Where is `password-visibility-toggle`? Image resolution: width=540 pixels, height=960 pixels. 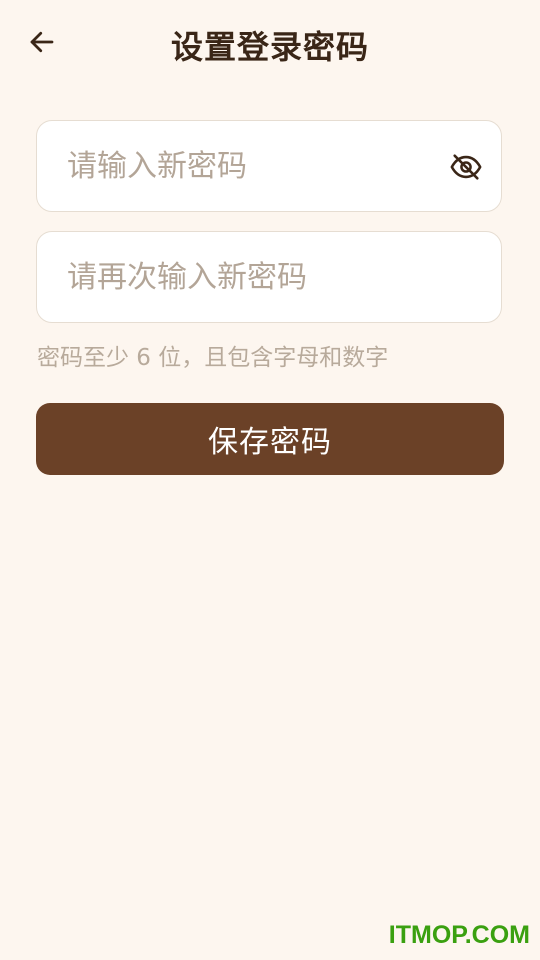
password-visibility-toggle is located at coordinates (466, 167).